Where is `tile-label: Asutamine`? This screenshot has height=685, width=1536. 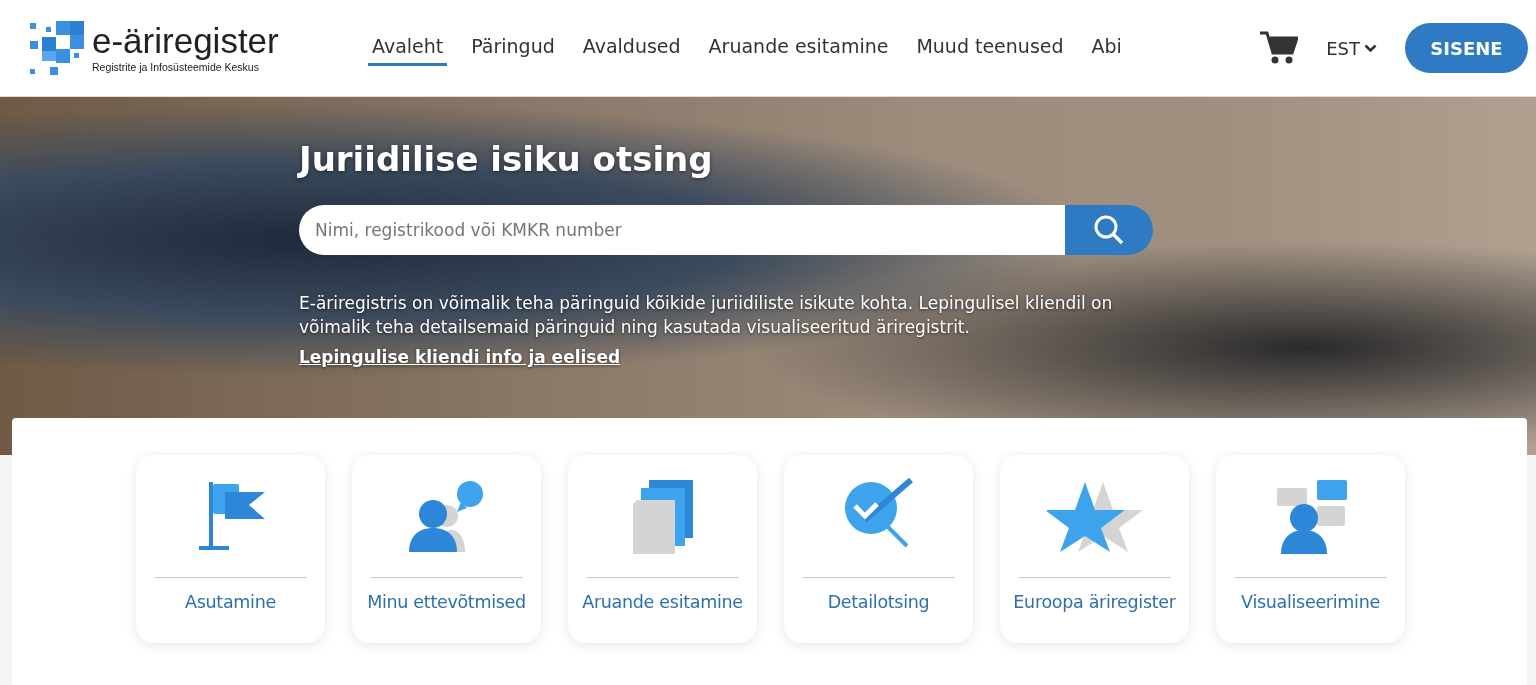
tile-label: Asutamine is located at coordinates (230, 602).